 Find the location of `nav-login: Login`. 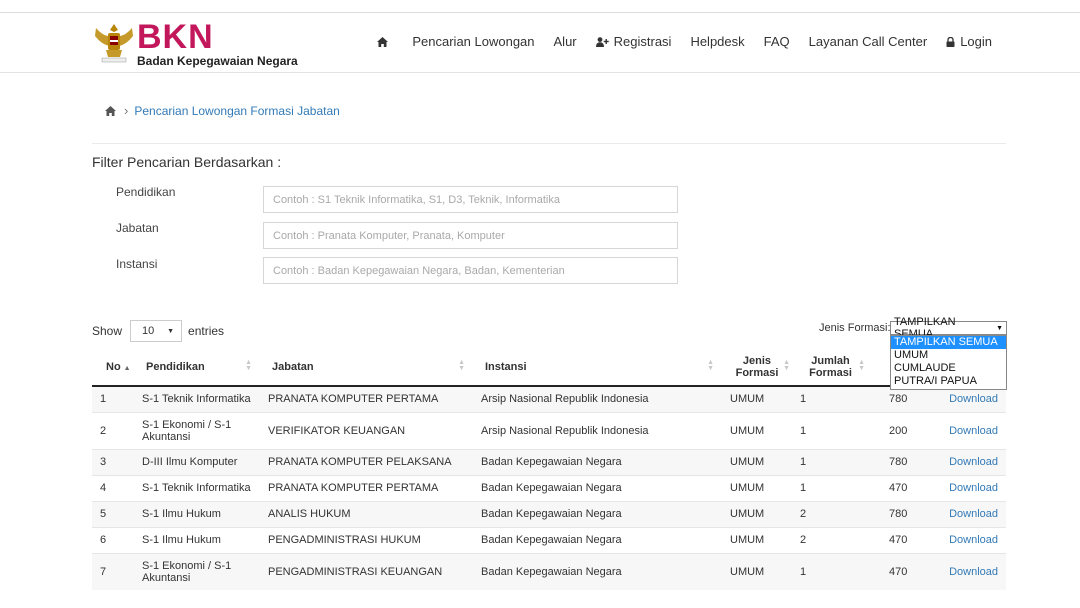

nav-login: Login is located at coordinates (969, 41).